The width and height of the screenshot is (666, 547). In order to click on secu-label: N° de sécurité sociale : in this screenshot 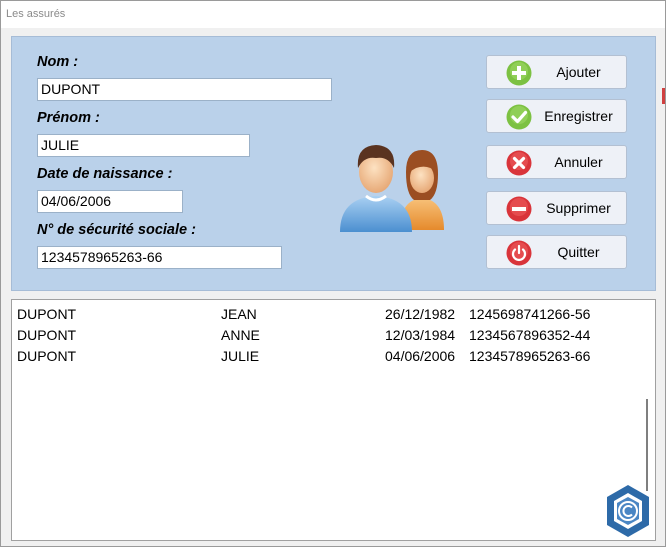, I will do `click(116, 230)`.